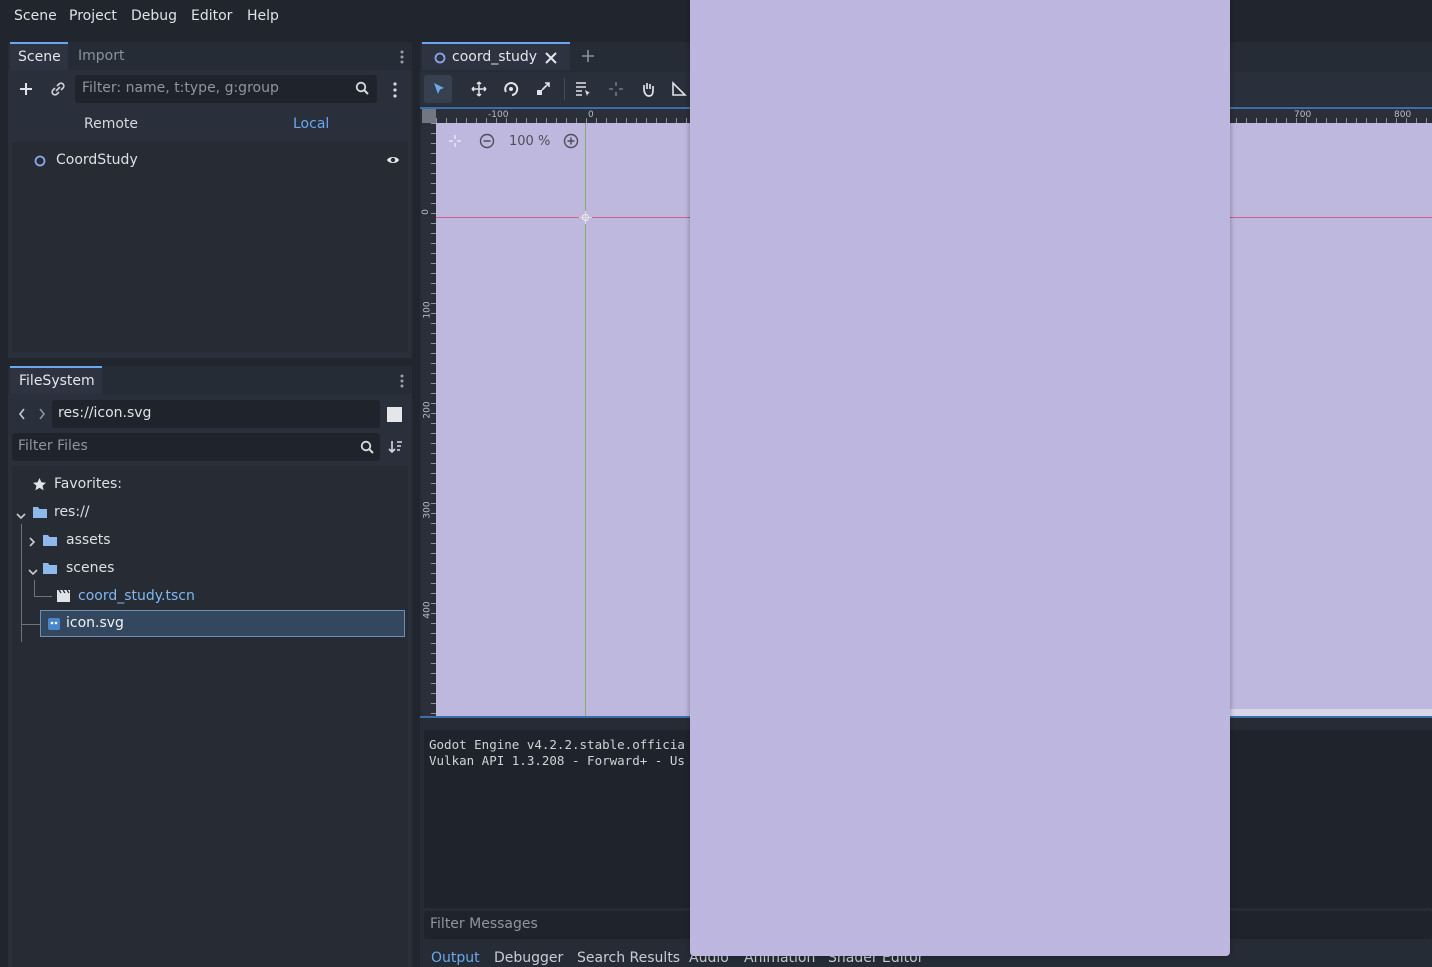  What do you see at coordinates (557, 760) in the screenshot?
I see `log-line: Vulkan API 1.3.208 - Forward+ - Us` at bounding box center [557, 760].